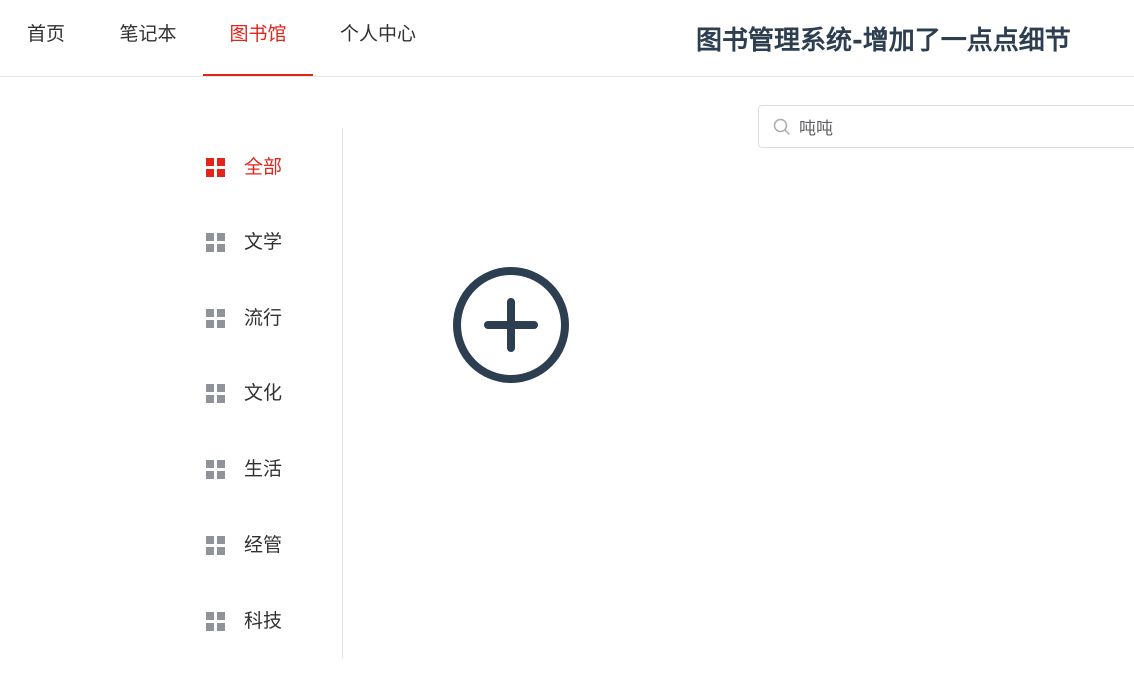 This screenshot has height=684, width=1134. I want to click on nav-tab-notebook: 笔记本, so click(148, 38).